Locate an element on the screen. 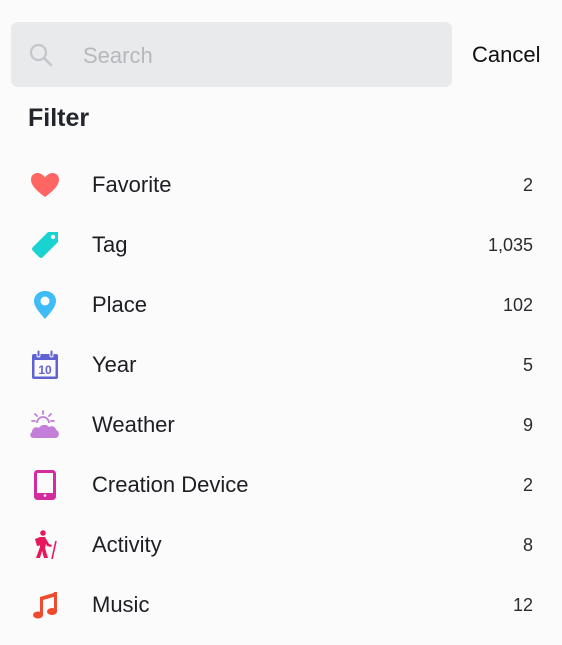 Image resolution: width=562 pixels, height=645 pixels. filter-item-tag: Tag 1,035 is located at coordinates (281, 245).